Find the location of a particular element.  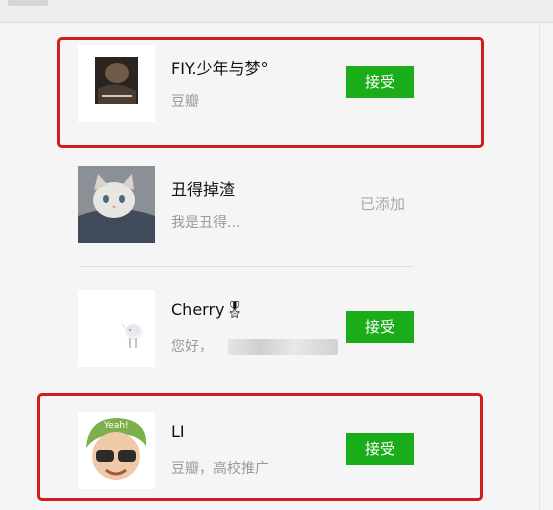

request-message: 您好， is located at coordinates (192, 347).